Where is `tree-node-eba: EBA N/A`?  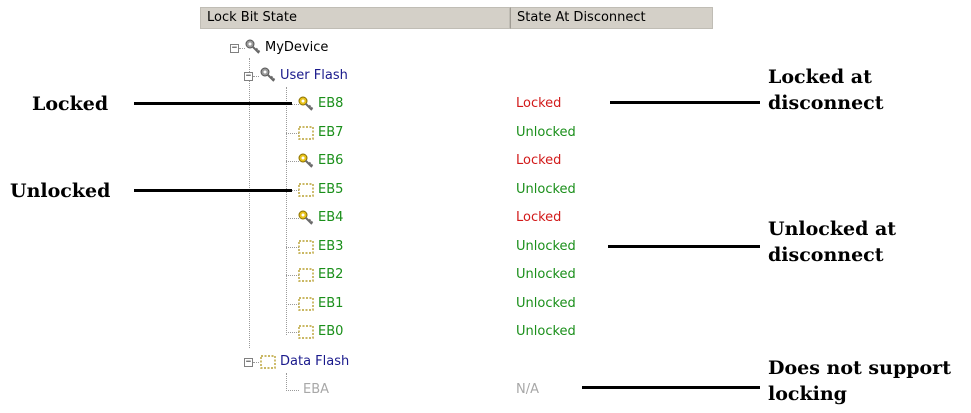
tree-node-eba: EBA N/A is located at coordinates (446, 390).